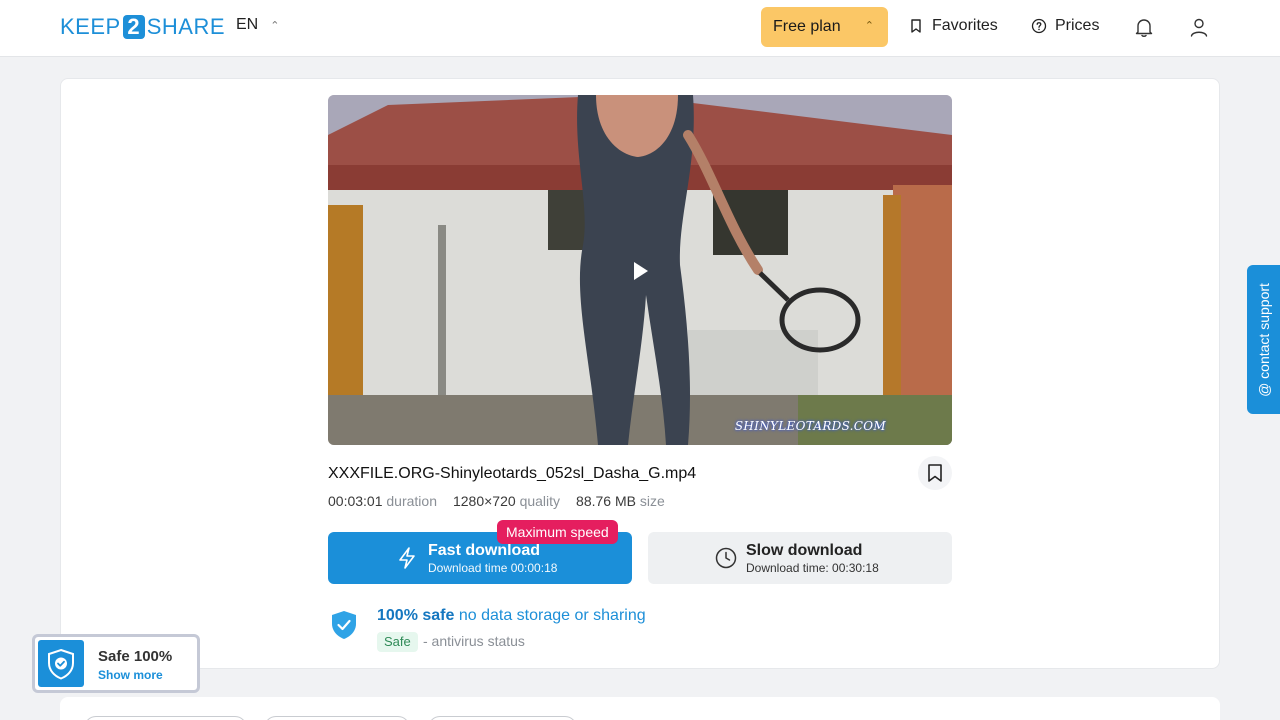 This screenshot has height=720, width=1280. Describe the element at coordinates (1039, 26) in the screenshot. I see `help-circle-icon` at that location.